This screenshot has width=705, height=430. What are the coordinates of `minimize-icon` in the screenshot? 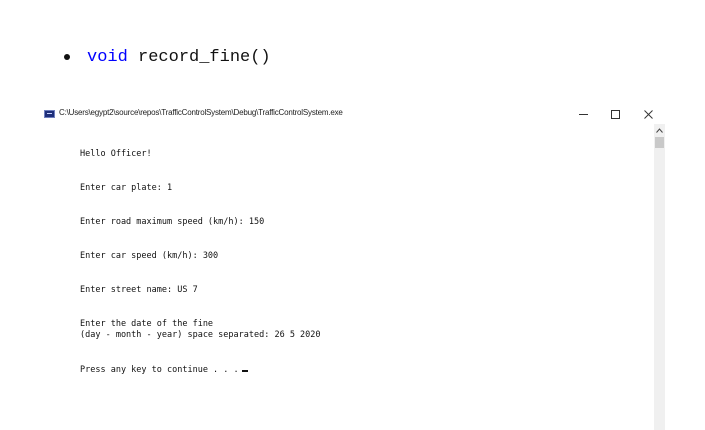 It's located at (583, 114).